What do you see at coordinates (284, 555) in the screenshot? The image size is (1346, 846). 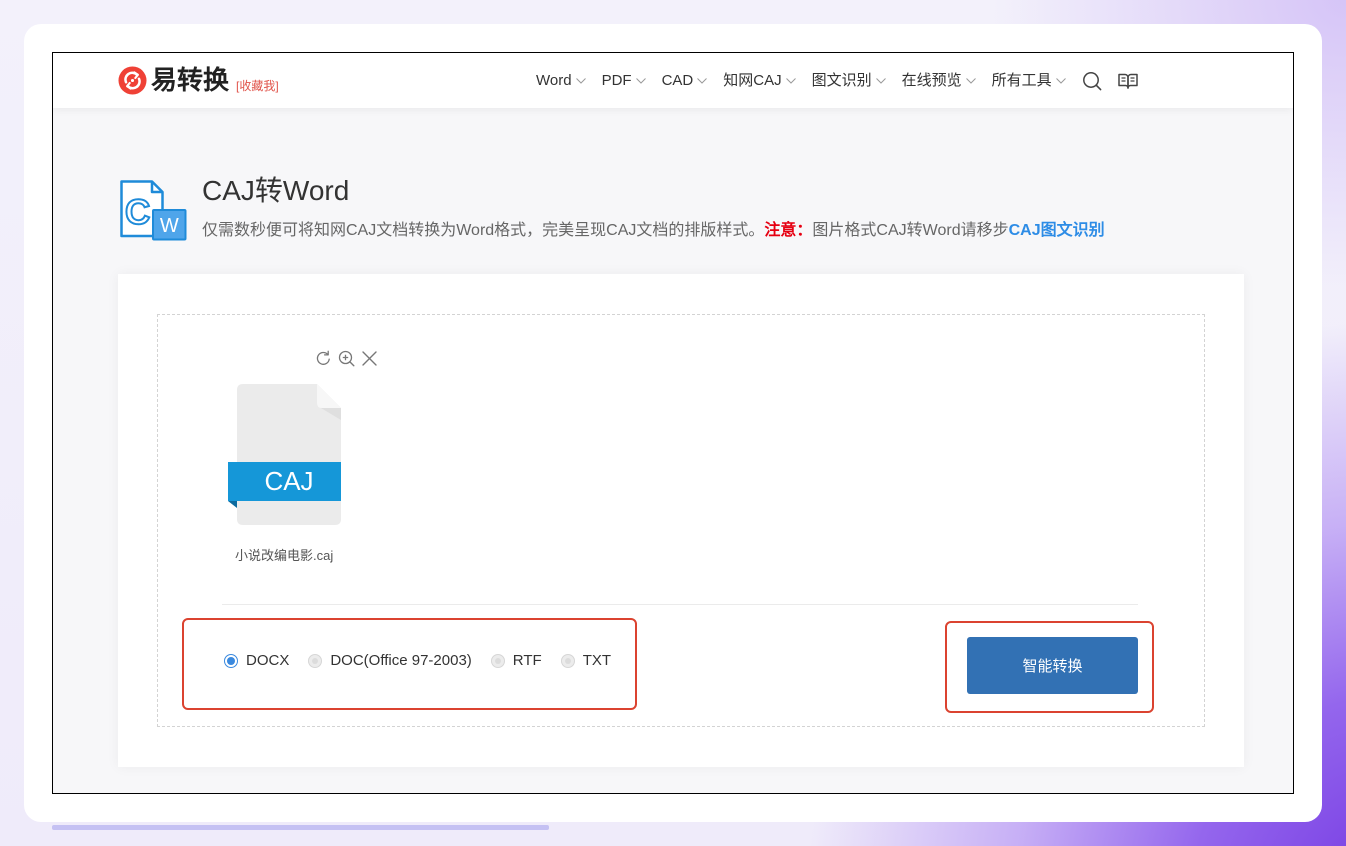 I see `file-name: 小说改编电影.caj` at bounding box center [284, 555].